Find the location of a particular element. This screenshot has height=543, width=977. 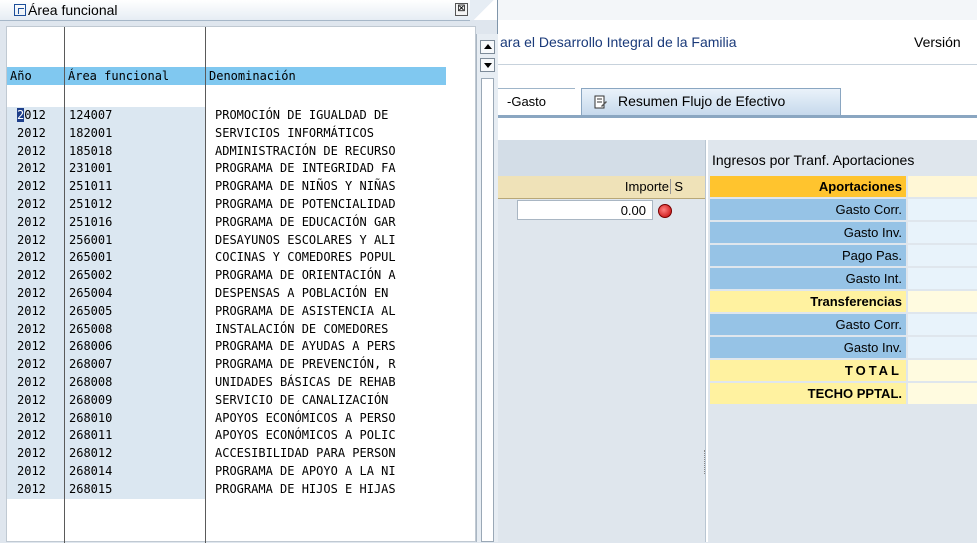

scroll-down-icon is located at coordinates (487, 65).